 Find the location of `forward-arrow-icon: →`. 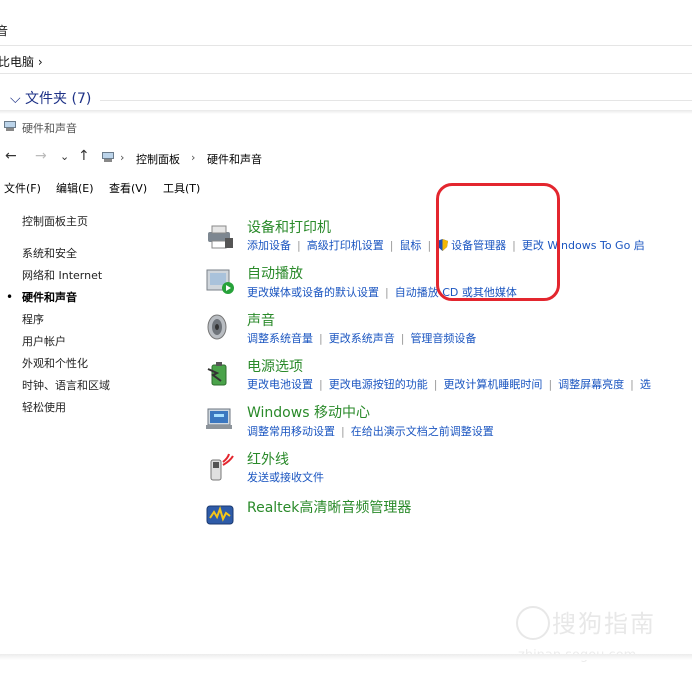

forward-arrow-icon: → is located at coordinates (41, 156).